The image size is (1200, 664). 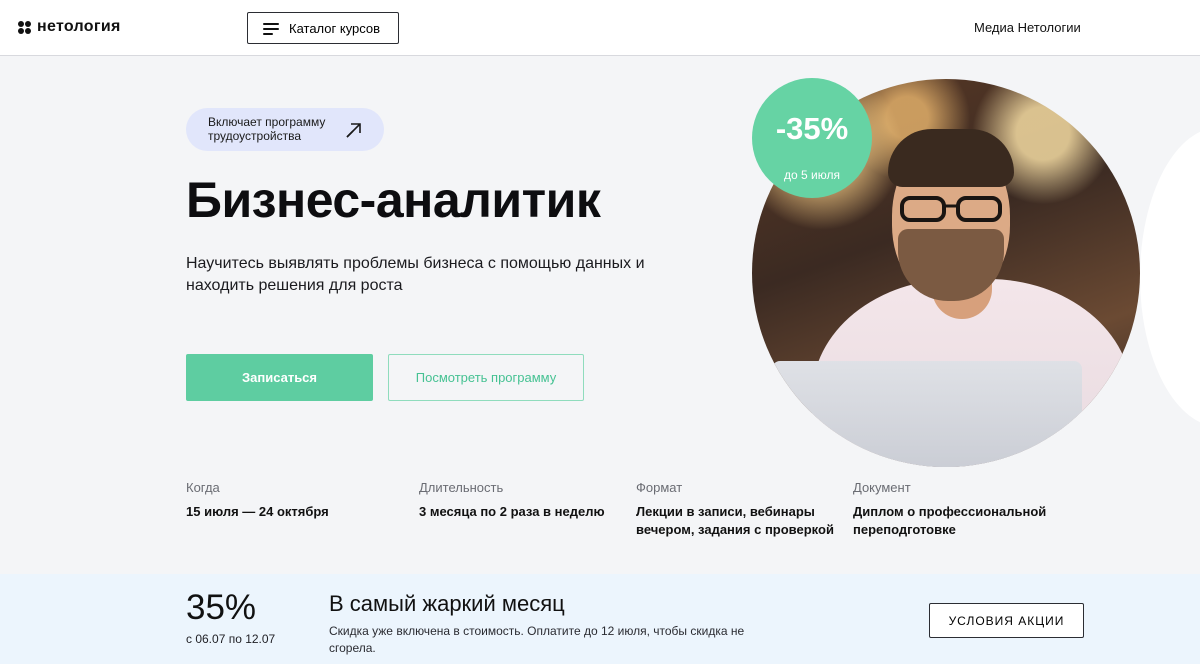 I want to click on logo-mark-icon, so click(x=24, y=27).